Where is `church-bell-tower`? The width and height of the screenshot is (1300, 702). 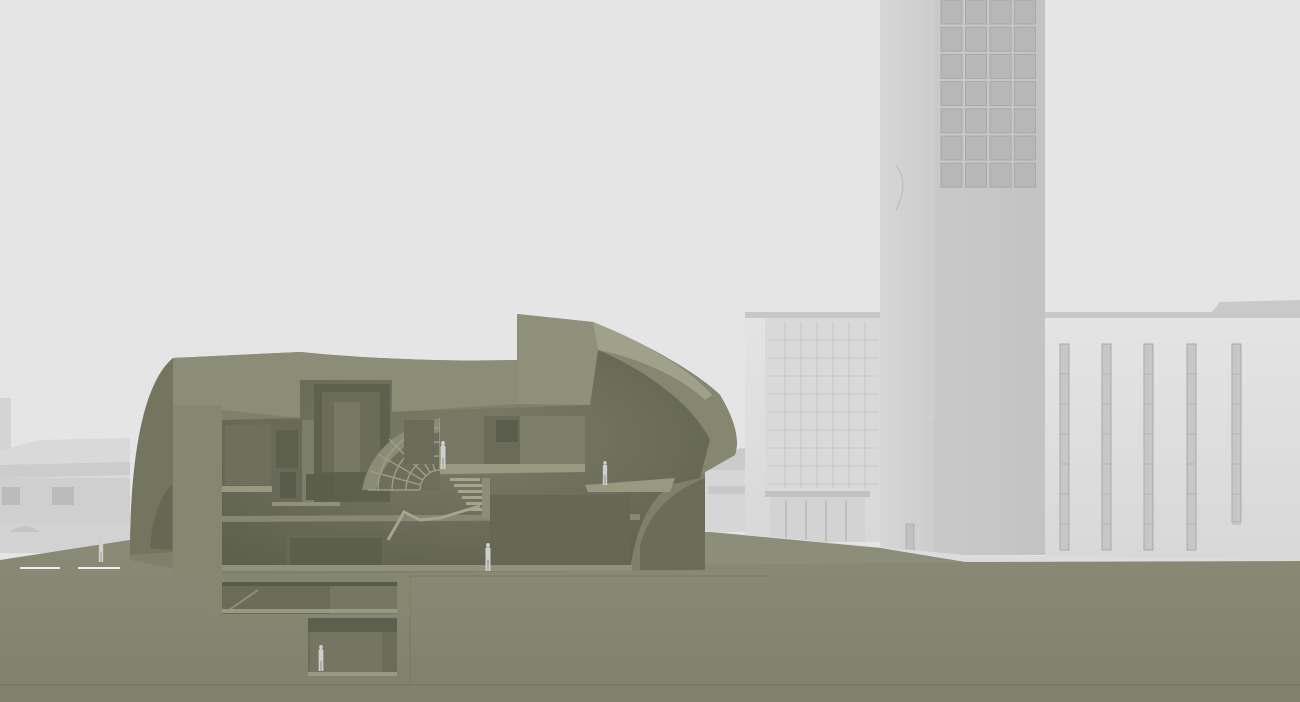
church-bell-tower is located at coordinates (962, 277).